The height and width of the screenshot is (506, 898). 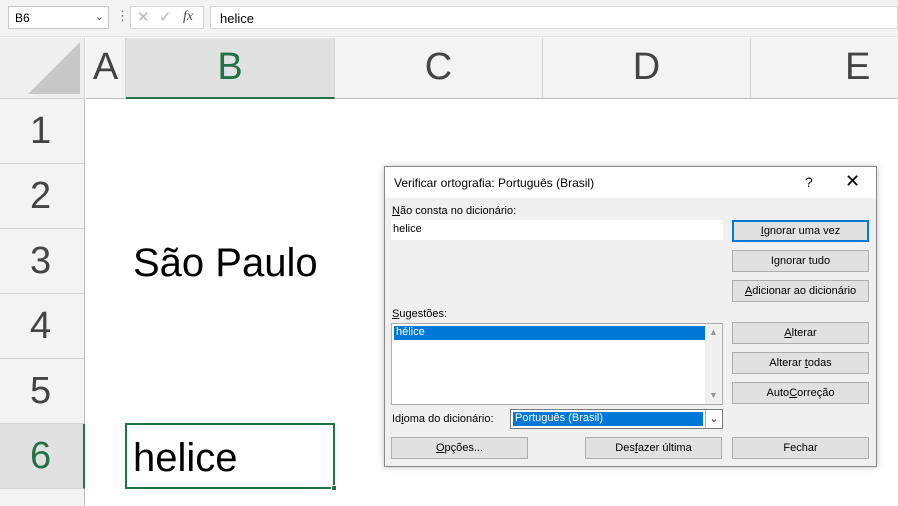 What do you see at coordinates (143, 17) in the screenshot?
I see `cancel-icon: ✕` at bounding box center [143, 17].